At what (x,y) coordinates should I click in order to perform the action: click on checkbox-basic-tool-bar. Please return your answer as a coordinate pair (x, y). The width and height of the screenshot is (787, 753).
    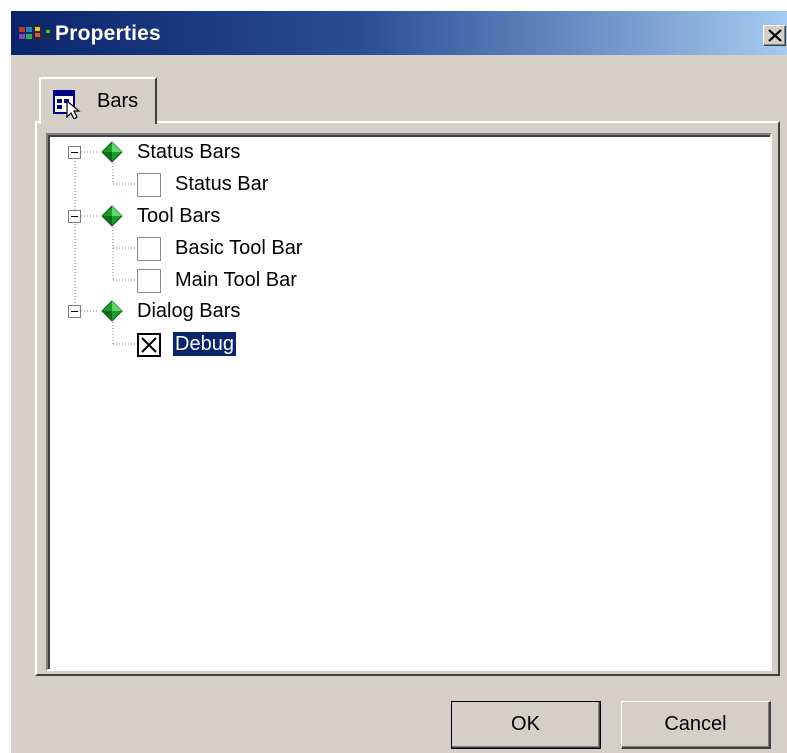
    Looking at the image, I should click on (149, 249).